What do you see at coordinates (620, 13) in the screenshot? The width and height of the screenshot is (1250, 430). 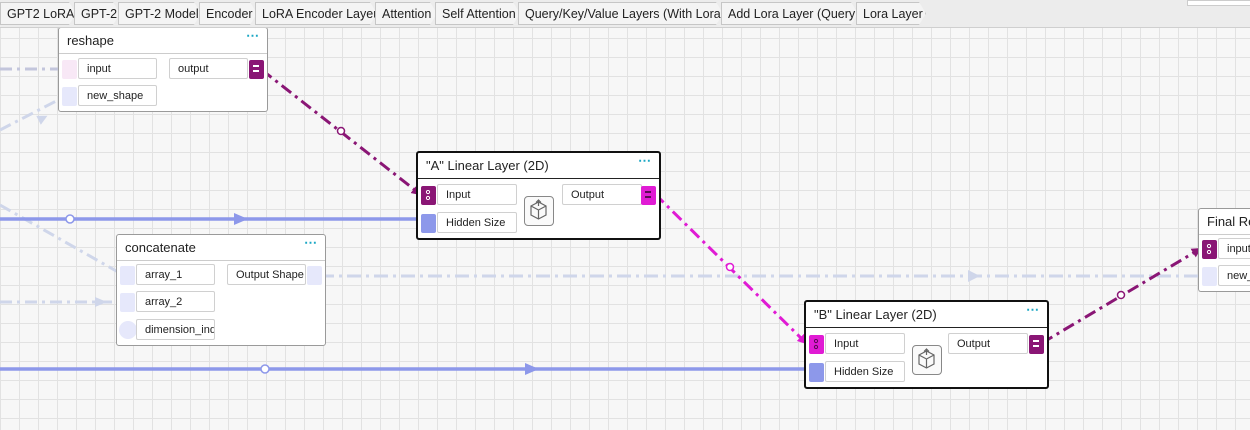 I see `breadcrumb-item: Query/Key/Value Layers (With Lora)` at bounding box center [620, 13].